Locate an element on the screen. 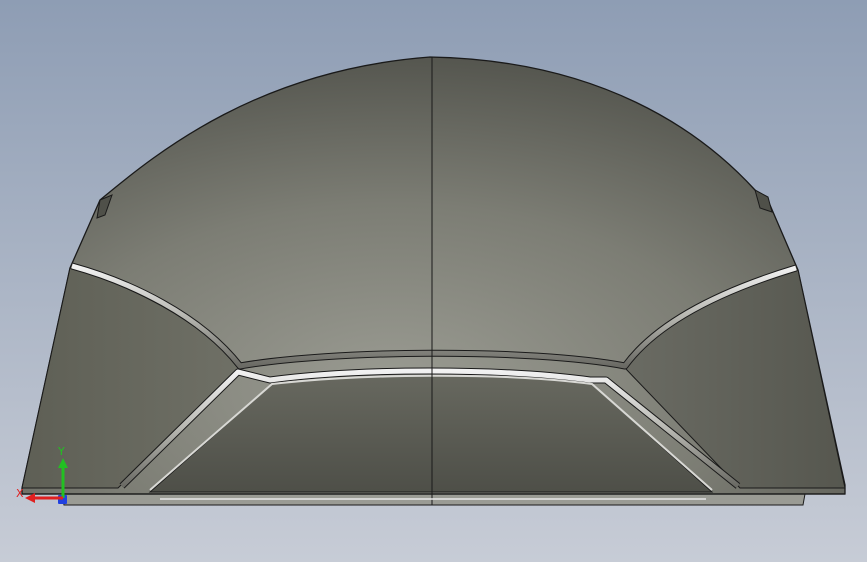 The height and width of the screenshot is (562, 867). y-axis-label: Y is located at coordinates (61, 451).